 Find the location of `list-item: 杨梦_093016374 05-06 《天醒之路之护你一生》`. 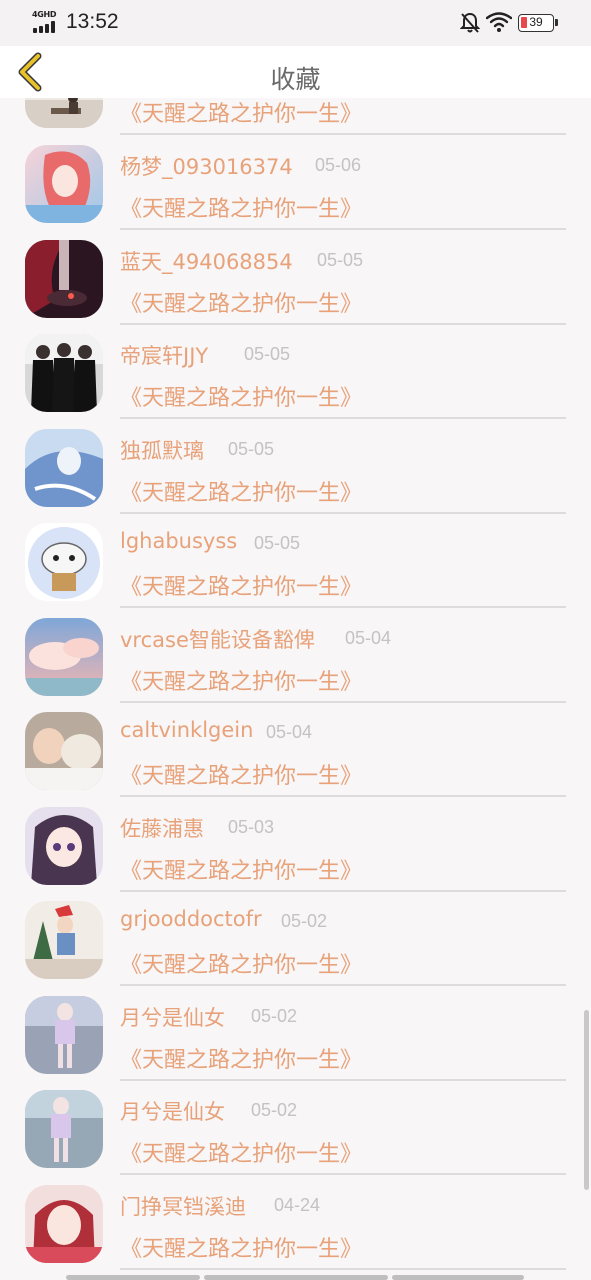

list-item: 杨梦_093016374 05-06 《天醒之路之护你一生》 is located at coordinates (295, 192).